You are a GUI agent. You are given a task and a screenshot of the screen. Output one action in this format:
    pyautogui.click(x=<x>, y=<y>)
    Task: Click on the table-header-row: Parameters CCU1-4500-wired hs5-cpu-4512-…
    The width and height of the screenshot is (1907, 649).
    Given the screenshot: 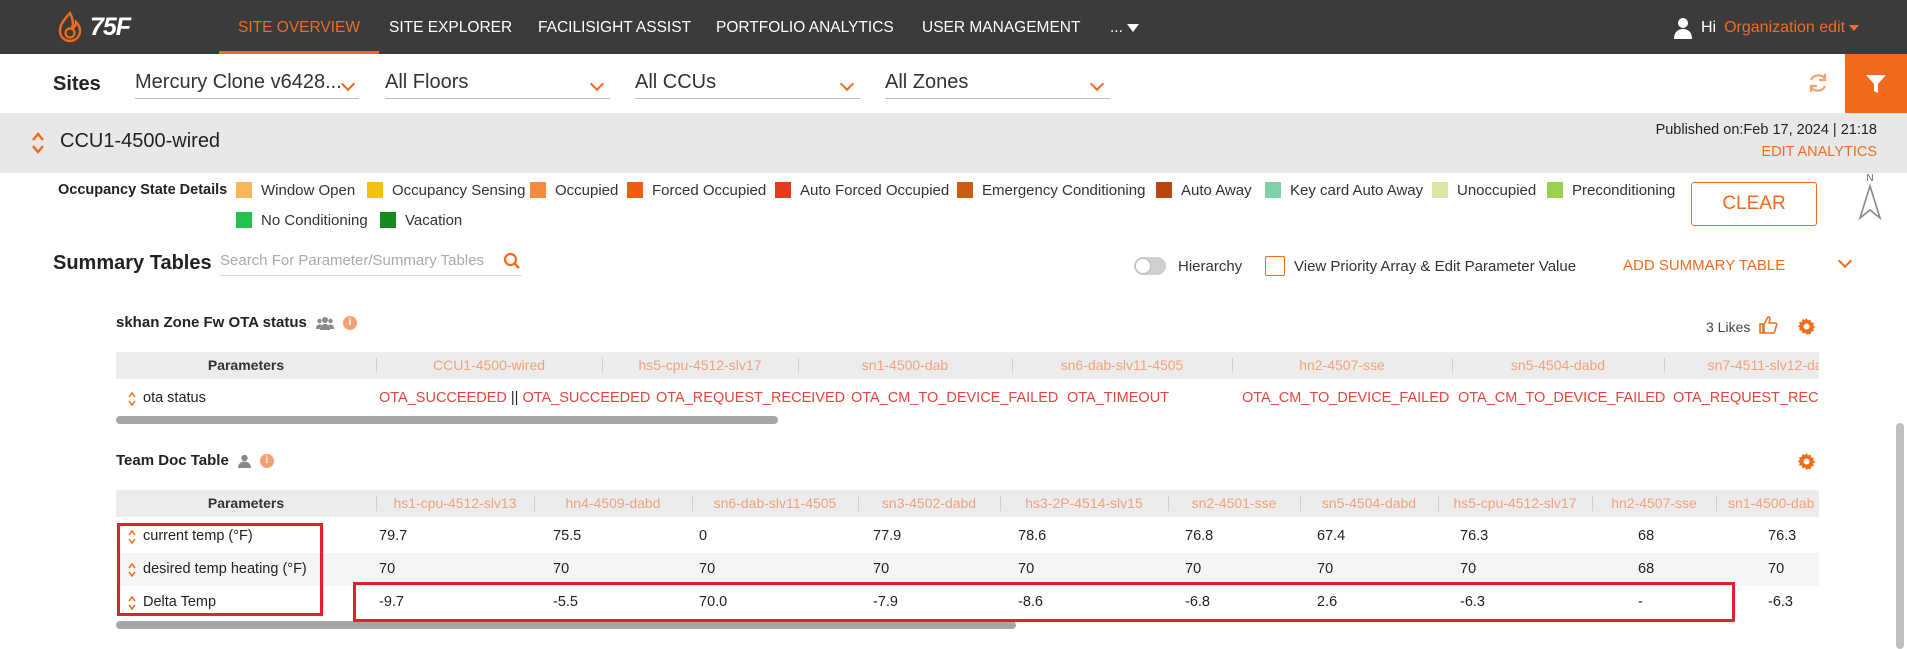 What is the action you would take?
    pyautogui.click(x=967, y=365)
    